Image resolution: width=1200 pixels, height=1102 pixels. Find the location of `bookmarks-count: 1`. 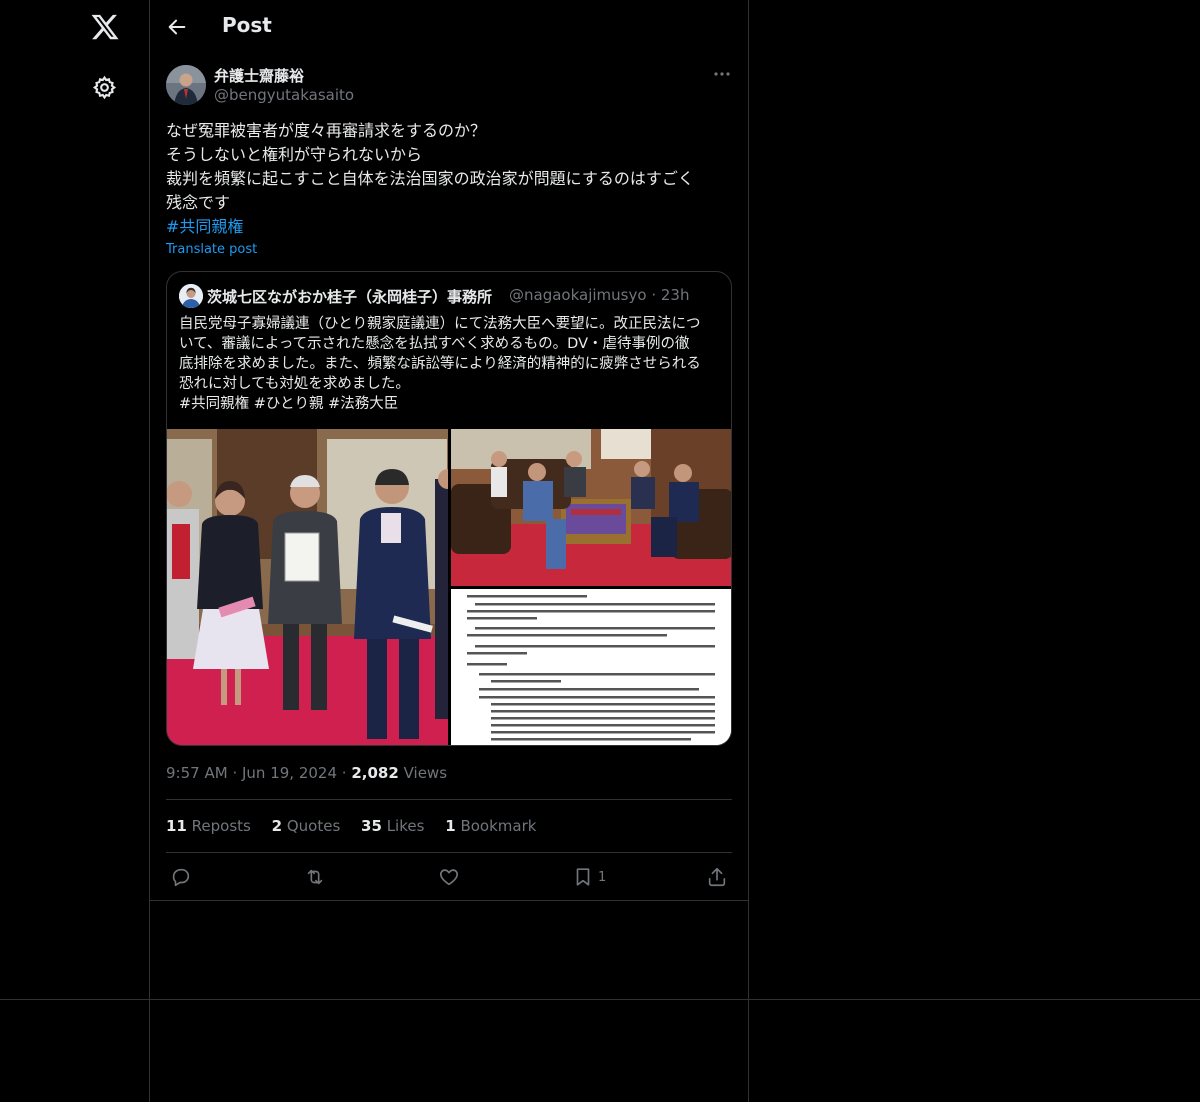

bookmarks-count: 1 is located at coordinates (450, 826).